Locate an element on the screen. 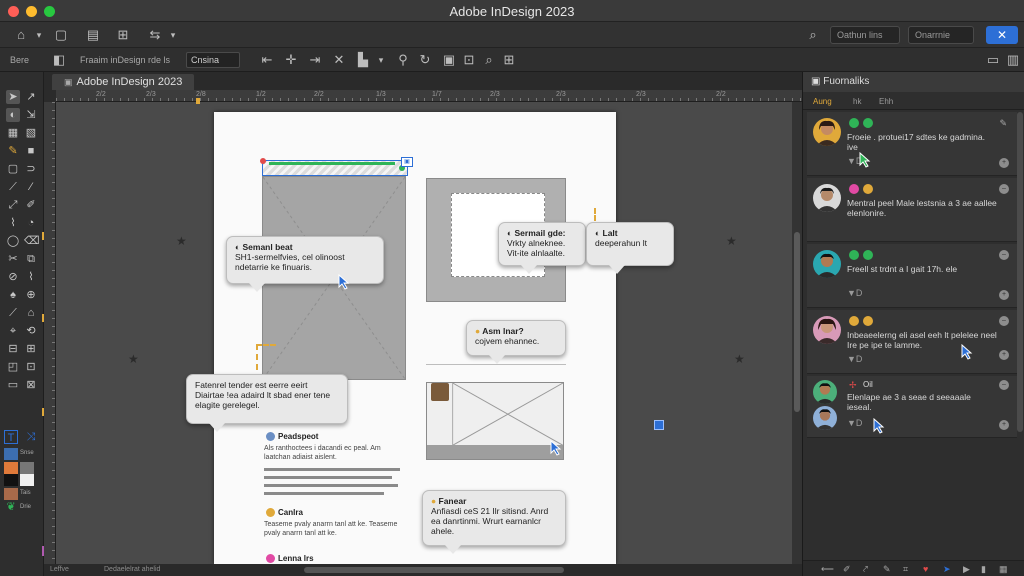 The width and height of the screenshot is (1024, 576). workspace-select: Onarrnie is located at coordinates (941, 35).